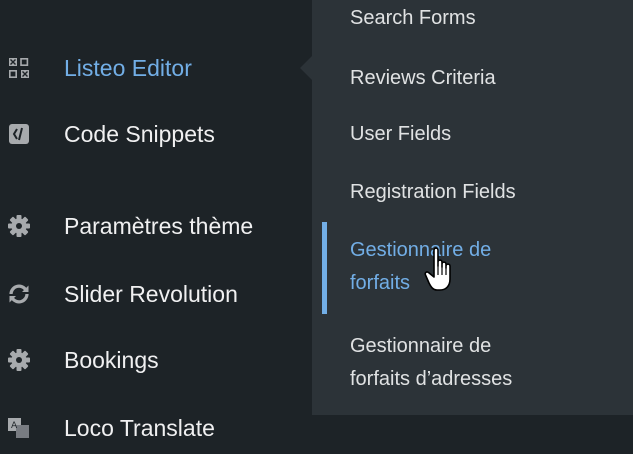  What do you see at coordinates (324, 268) in the screenshot?
I see `current-item-indicator` at bounding box center [324, 268].